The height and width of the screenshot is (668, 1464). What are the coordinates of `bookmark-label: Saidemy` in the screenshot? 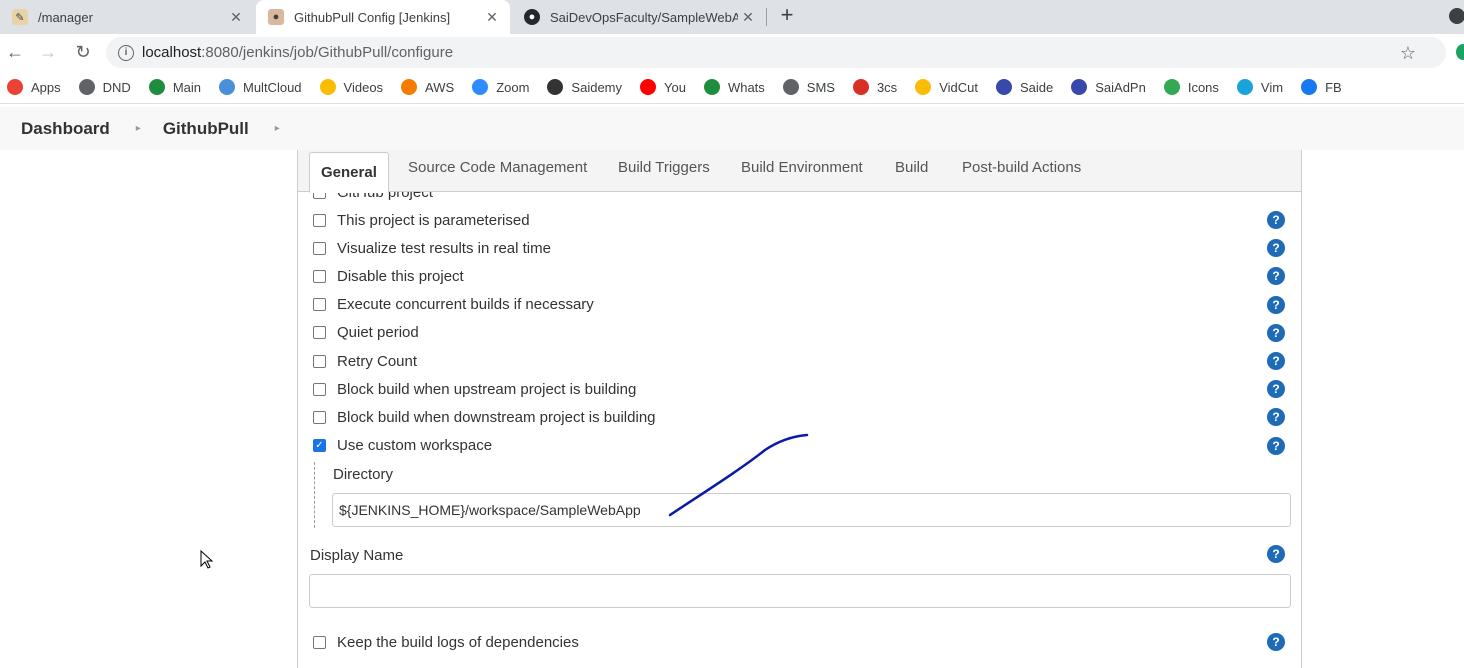 It's located at (596, 87).